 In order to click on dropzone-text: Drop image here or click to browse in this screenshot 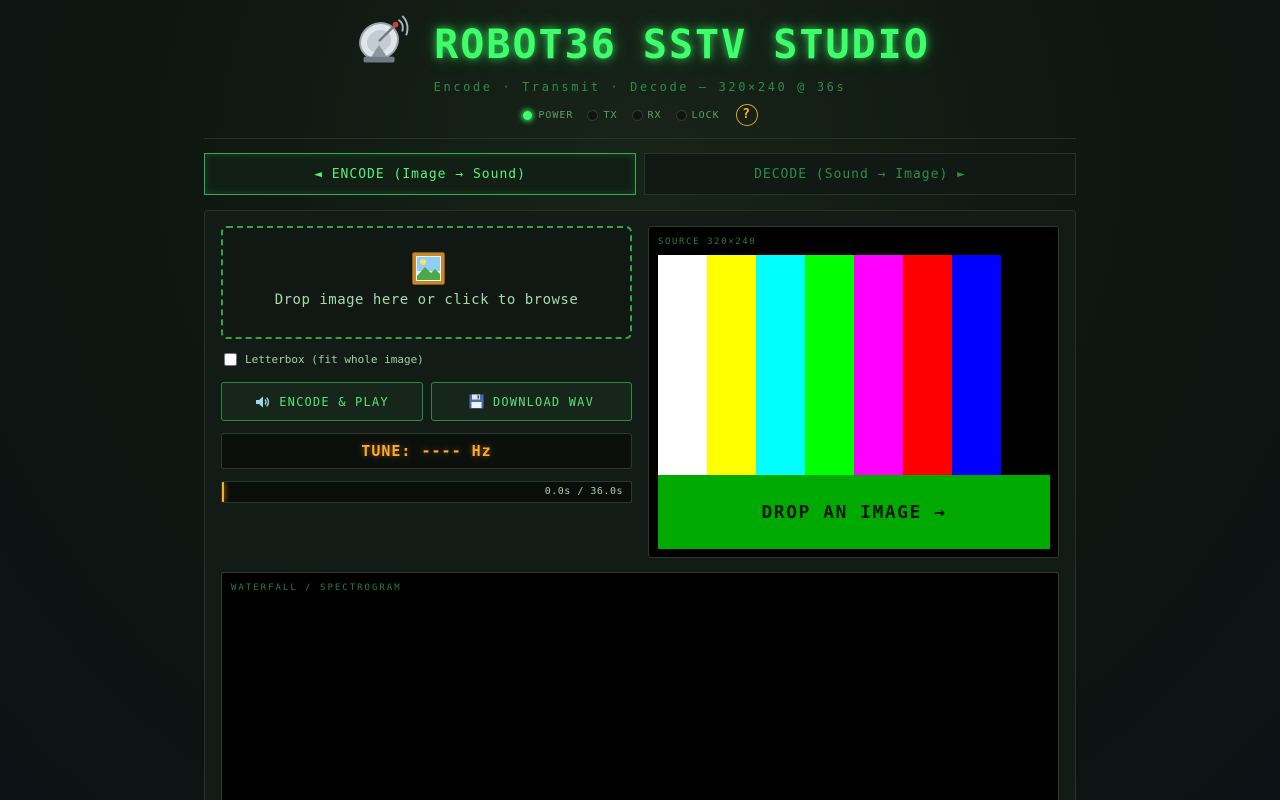, I will do `click(426, 300)`.